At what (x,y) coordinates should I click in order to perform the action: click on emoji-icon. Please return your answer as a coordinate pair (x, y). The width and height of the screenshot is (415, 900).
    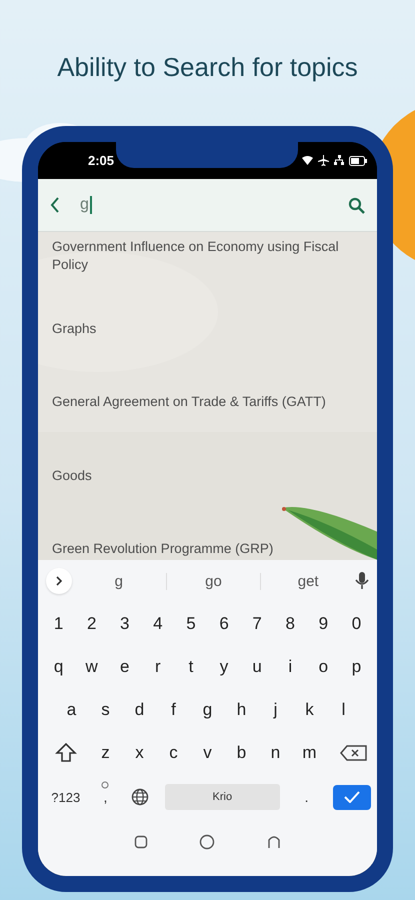
    Looking at the image, I should click on (105, 785).